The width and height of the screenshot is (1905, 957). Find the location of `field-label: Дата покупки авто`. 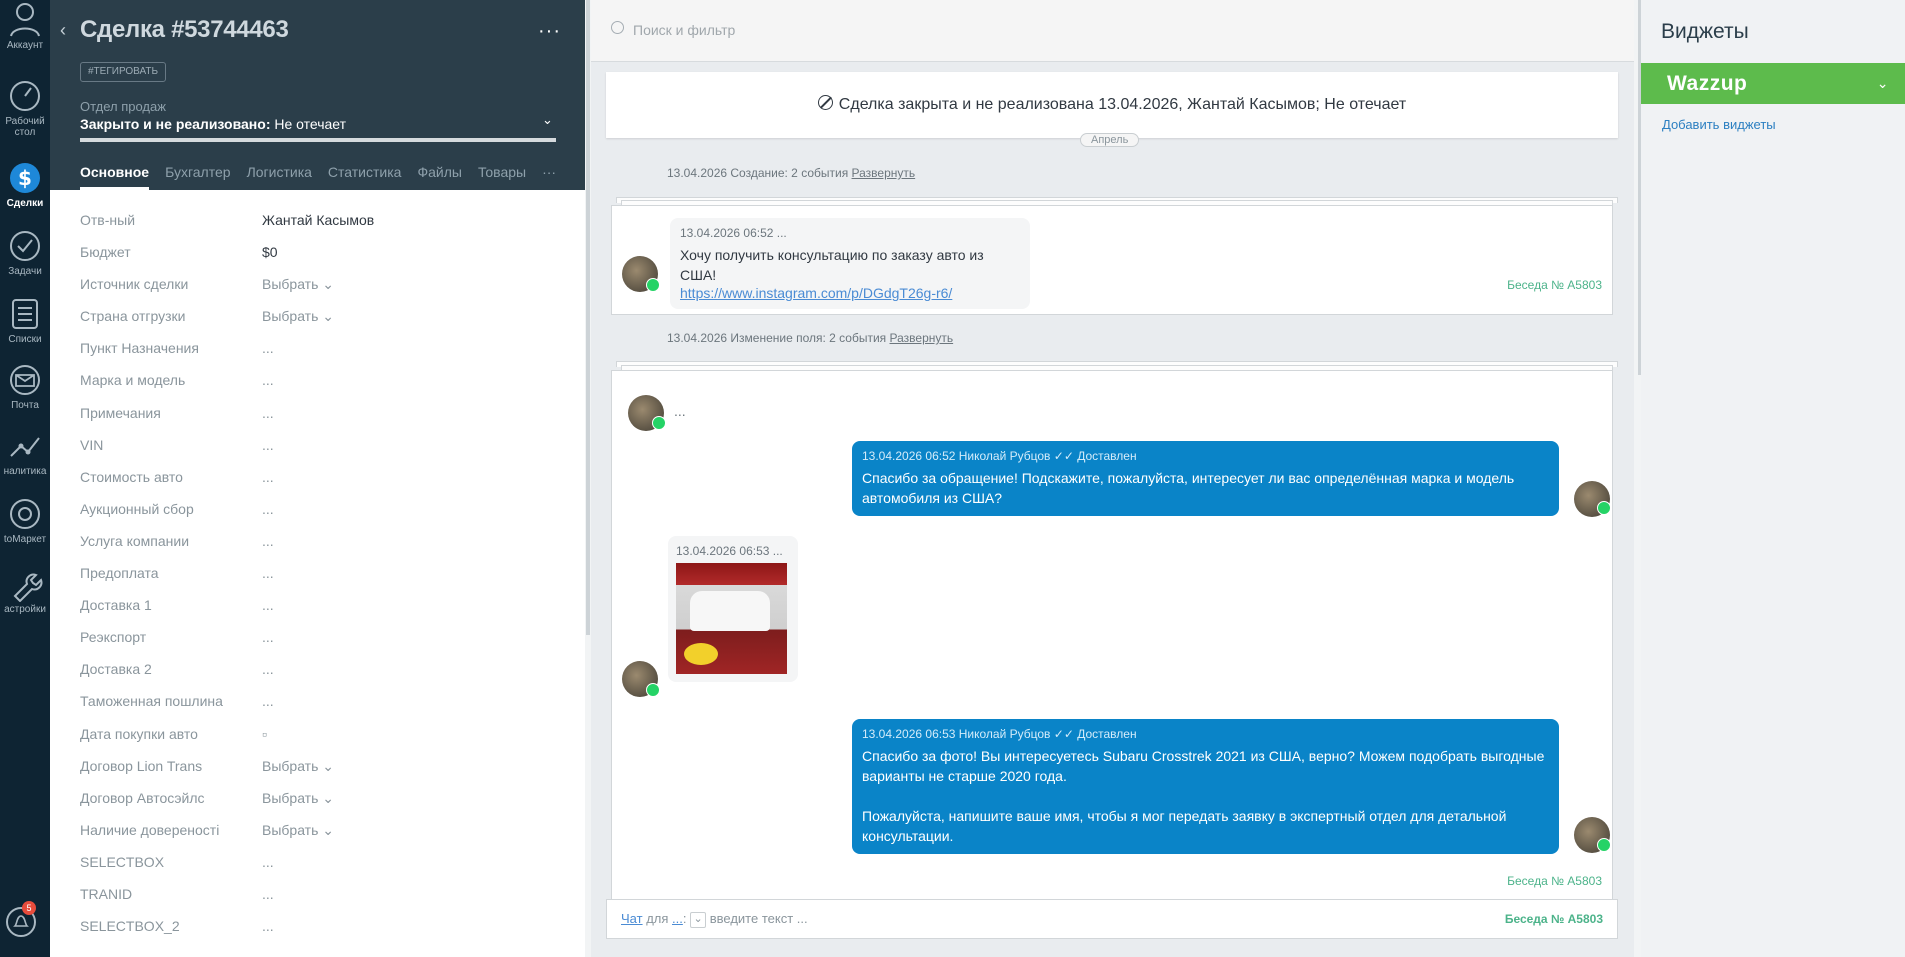

field-label: Дата покупки авто is located at coordinates (139, 733).